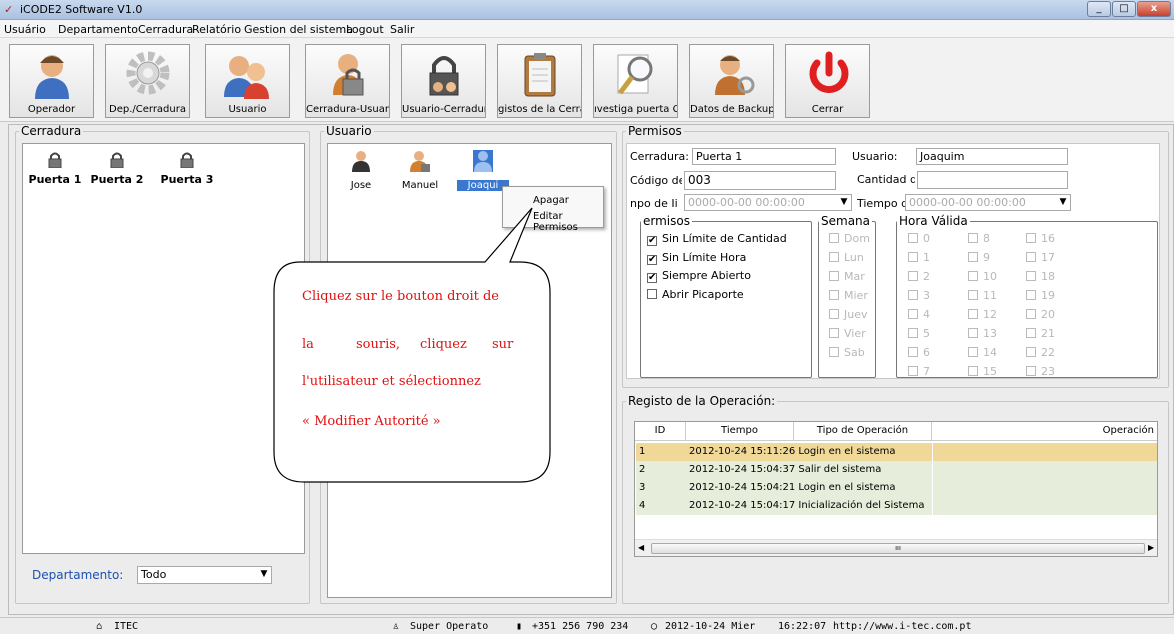 The height and width of the screenshot is (634, 1174). I want to click on operador-button: Operador, so click(51, 81).